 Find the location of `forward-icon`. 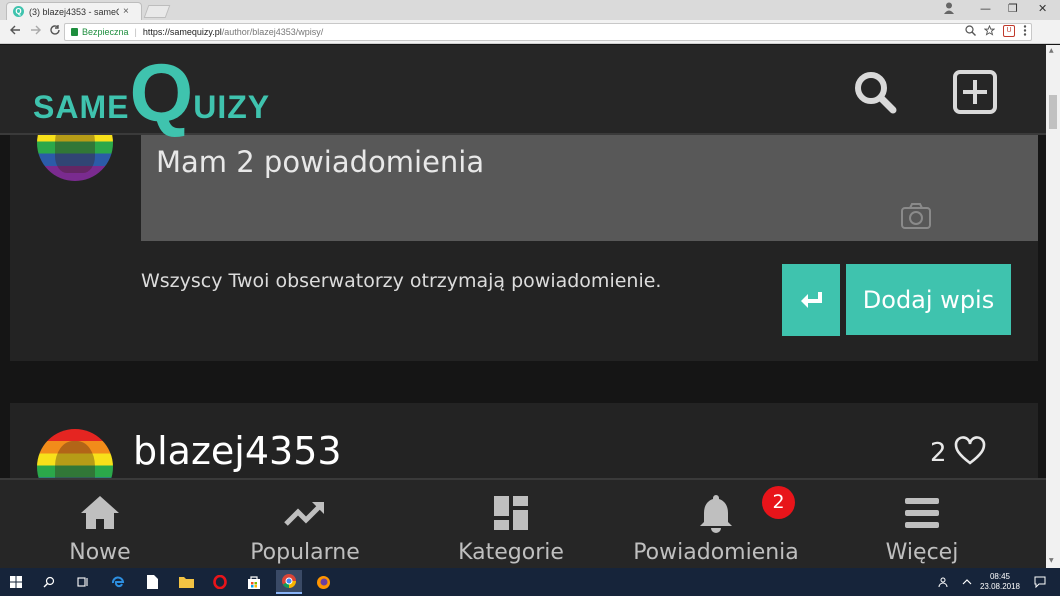

forward-icon is located at coordinates (36, 31).